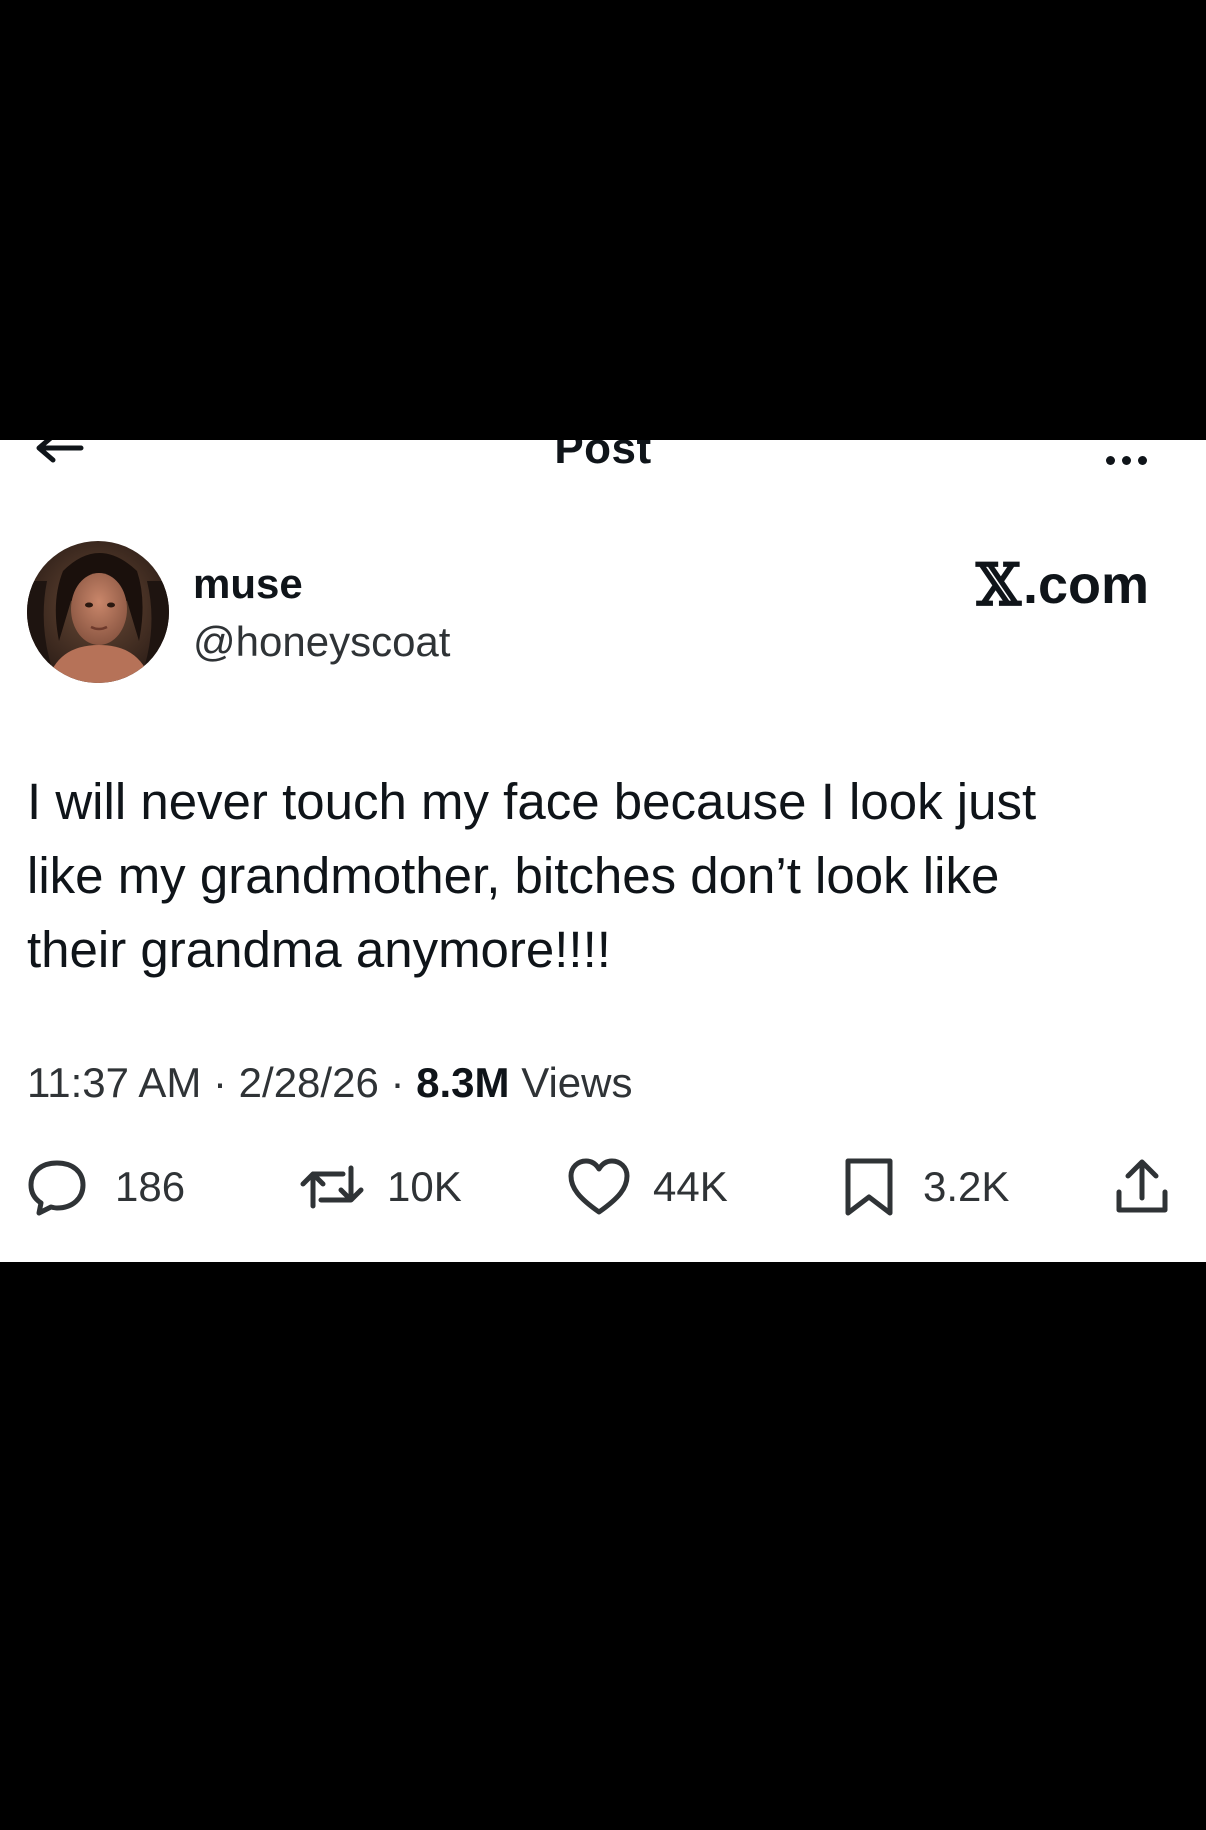 Image resolution: width=1206 pixels, height=1830 pixels. What do you see at coordinates (1085, 585) in the screenshot?
I see `brand-suffix: .com` at bounding box center [1085, 585].